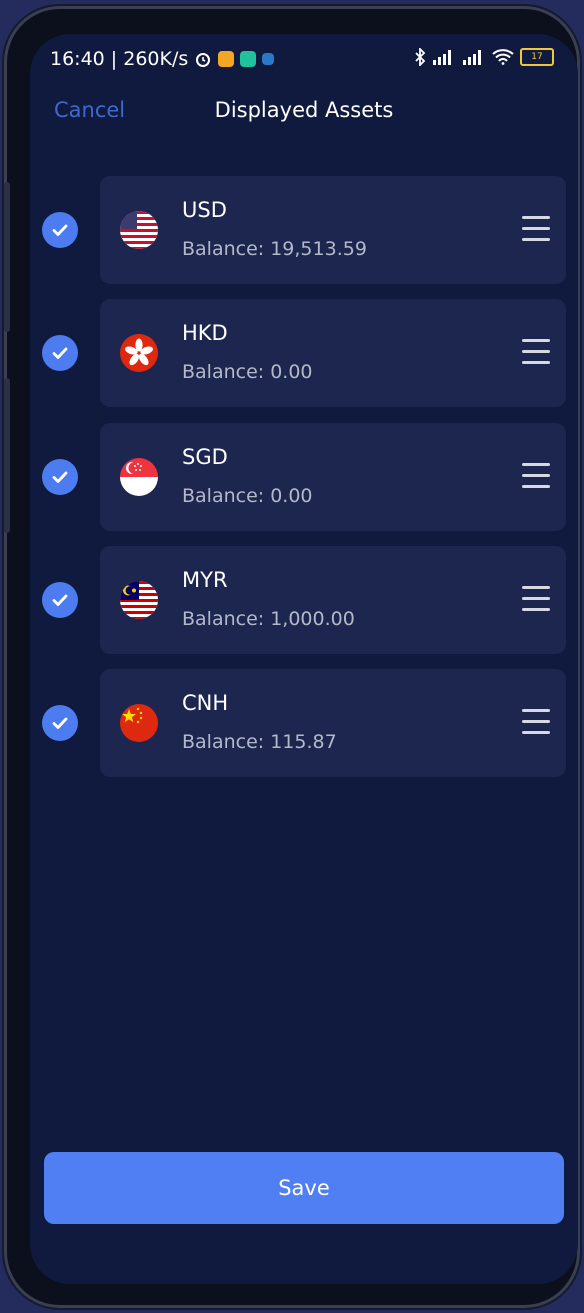 The image size is (584, 1313). I want to click on power-button, so click(7, 455).